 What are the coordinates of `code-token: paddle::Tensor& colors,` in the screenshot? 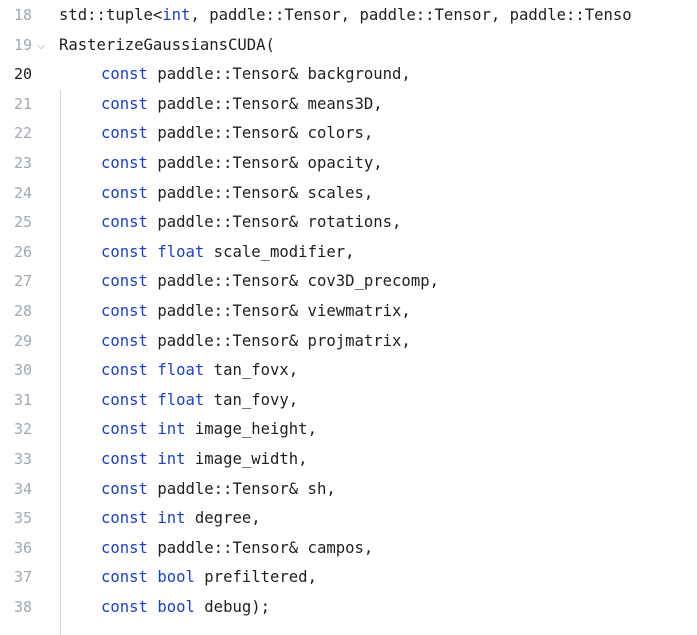 It's located at (260, 133).